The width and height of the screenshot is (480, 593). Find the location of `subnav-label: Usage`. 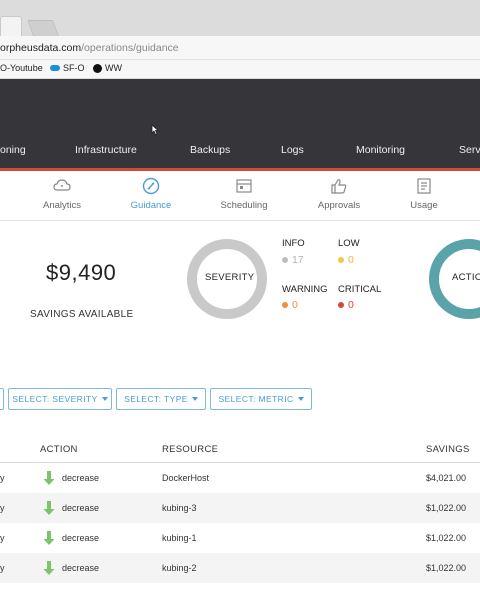

subnav-label: Usage is located at coordinates (424, 205).